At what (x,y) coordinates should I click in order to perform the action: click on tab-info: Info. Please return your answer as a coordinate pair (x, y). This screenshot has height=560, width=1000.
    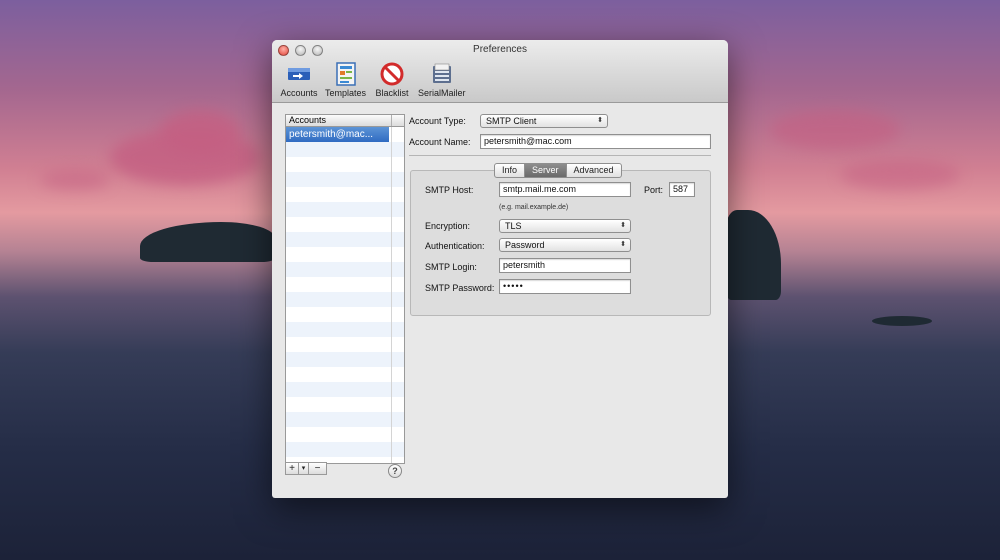
    Looking at the image, I should click on (510, 170).